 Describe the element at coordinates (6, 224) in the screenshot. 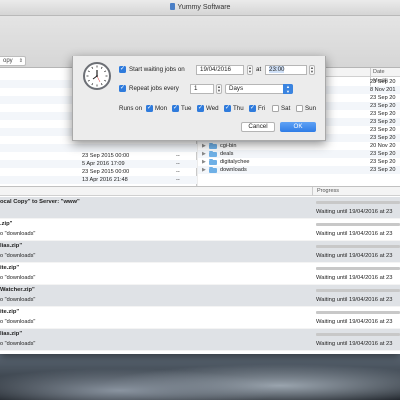

I see `job-title: .zip"` at that location.